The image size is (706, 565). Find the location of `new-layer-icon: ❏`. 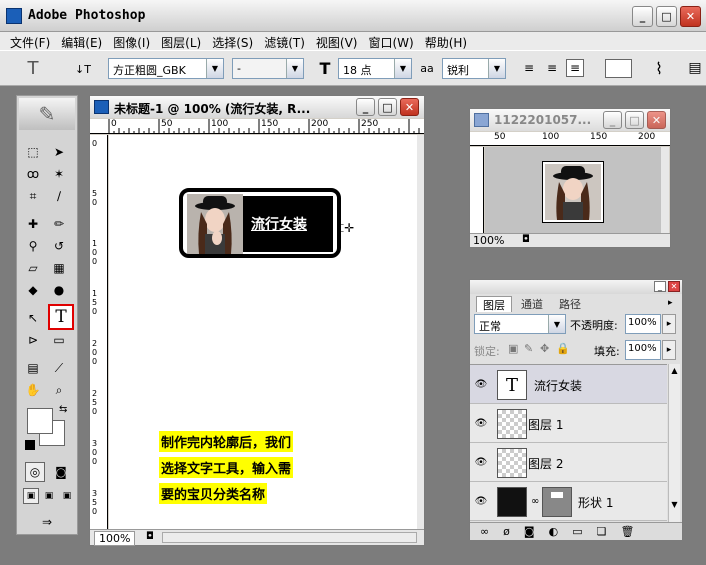

new-layer-icon: ❏ is located at coordinates (602, 531).